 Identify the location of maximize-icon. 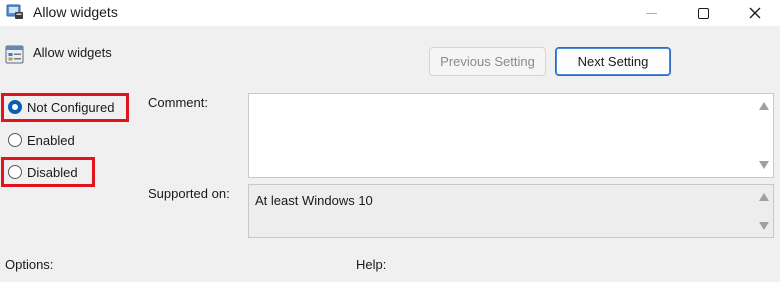
(703, 13).